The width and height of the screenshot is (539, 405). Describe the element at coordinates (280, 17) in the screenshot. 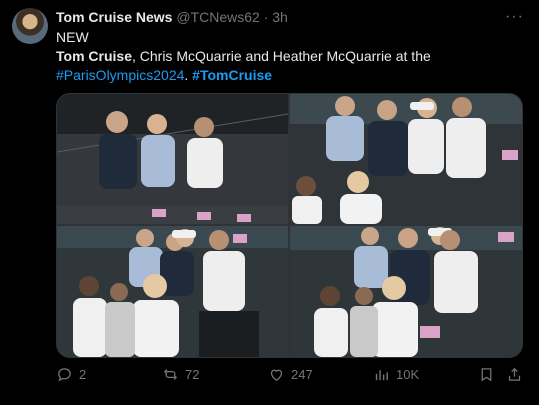

I see `timestamp: 3h` at that location.